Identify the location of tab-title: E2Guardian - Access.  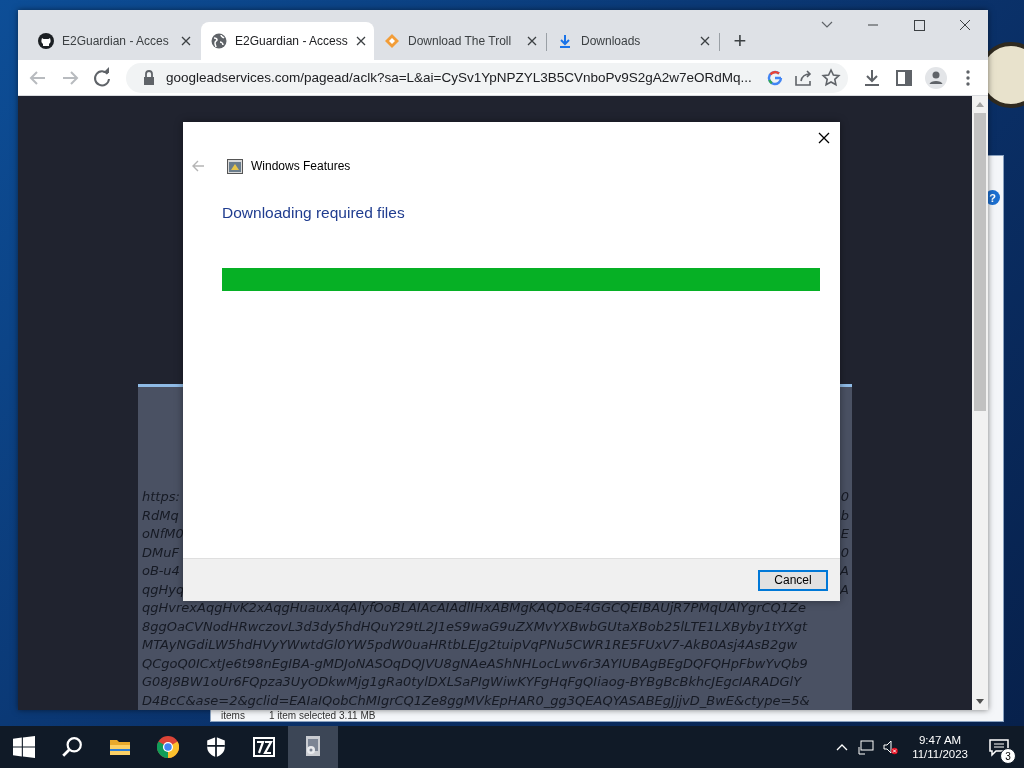
(291, 41).